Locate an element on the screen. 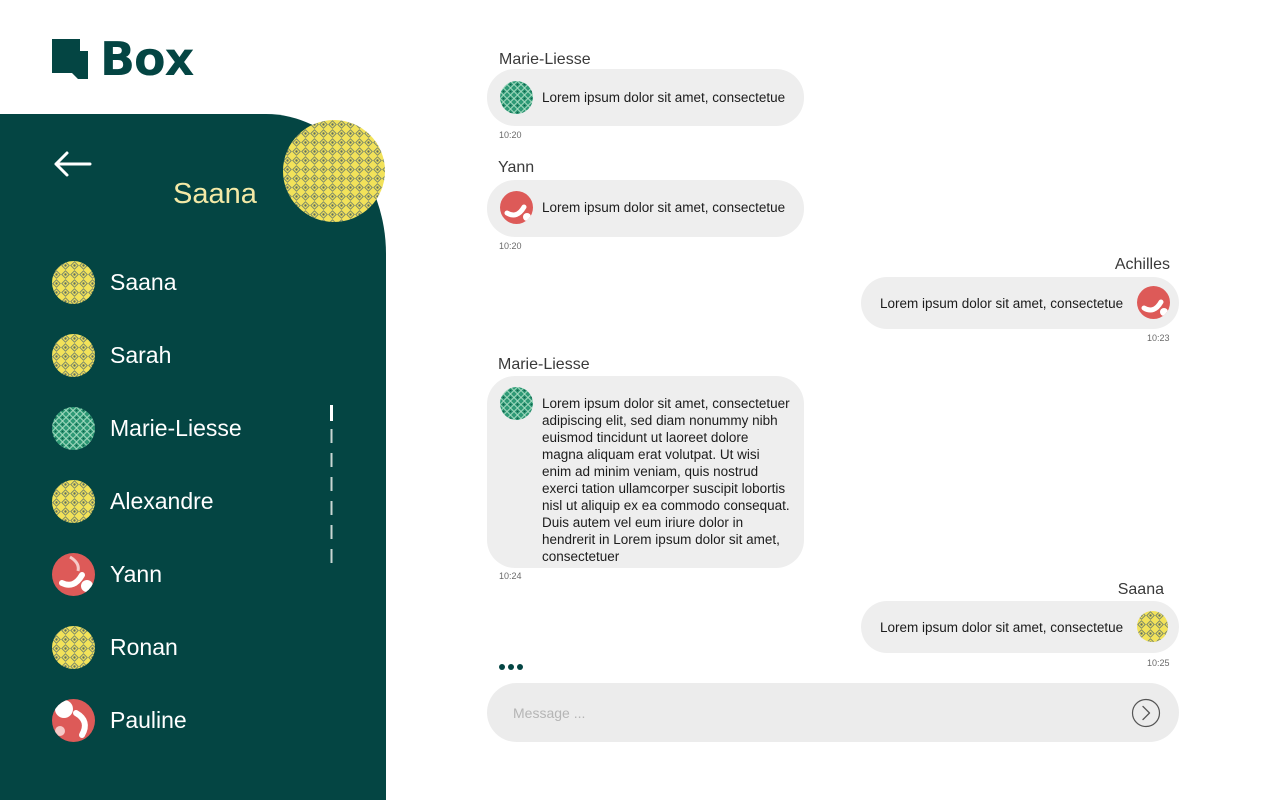 Image resolution: width=1280 pixels, height=800 pixels. contact-item-pauline: Pauline is located at coordinates (177, 720).